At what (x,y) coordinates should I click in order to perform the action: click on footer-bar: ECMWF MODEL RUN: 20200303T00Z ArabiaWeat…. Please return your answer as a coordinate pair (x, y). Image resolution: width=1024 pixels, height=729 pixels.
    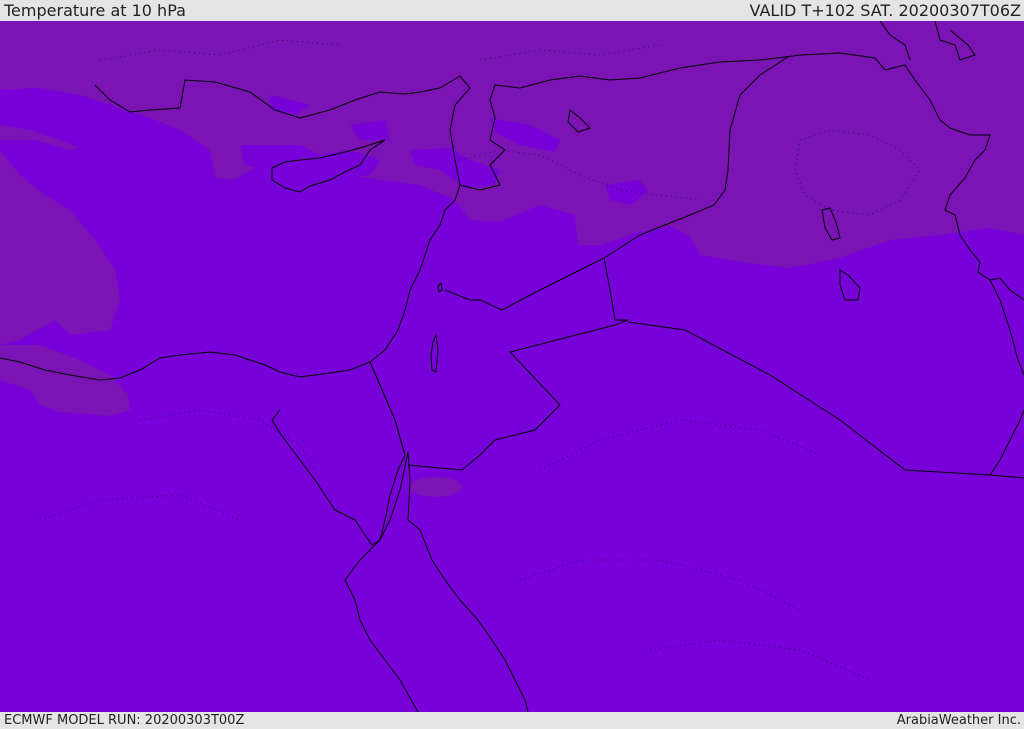
    Looking at the image, I should click on (512, 720).